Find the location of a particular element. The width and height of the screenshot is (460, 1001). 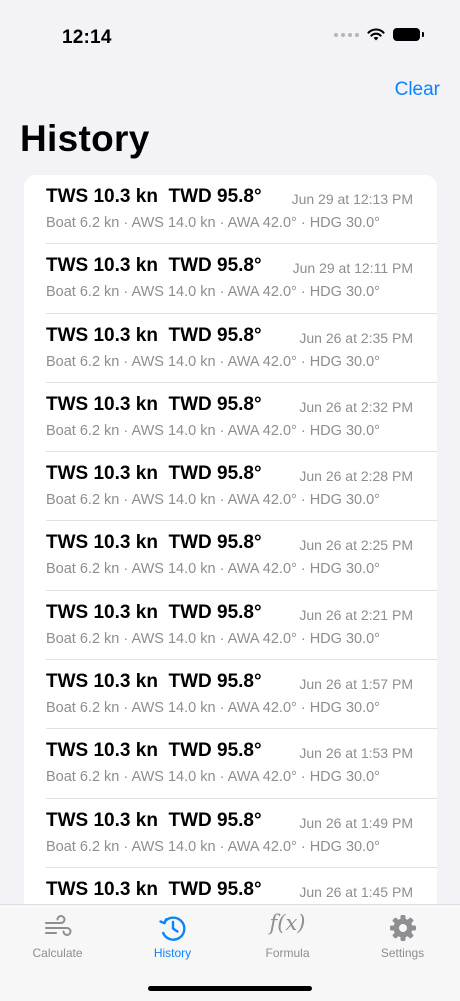

status-time: 12:14 is located at coordinates (87, 37).